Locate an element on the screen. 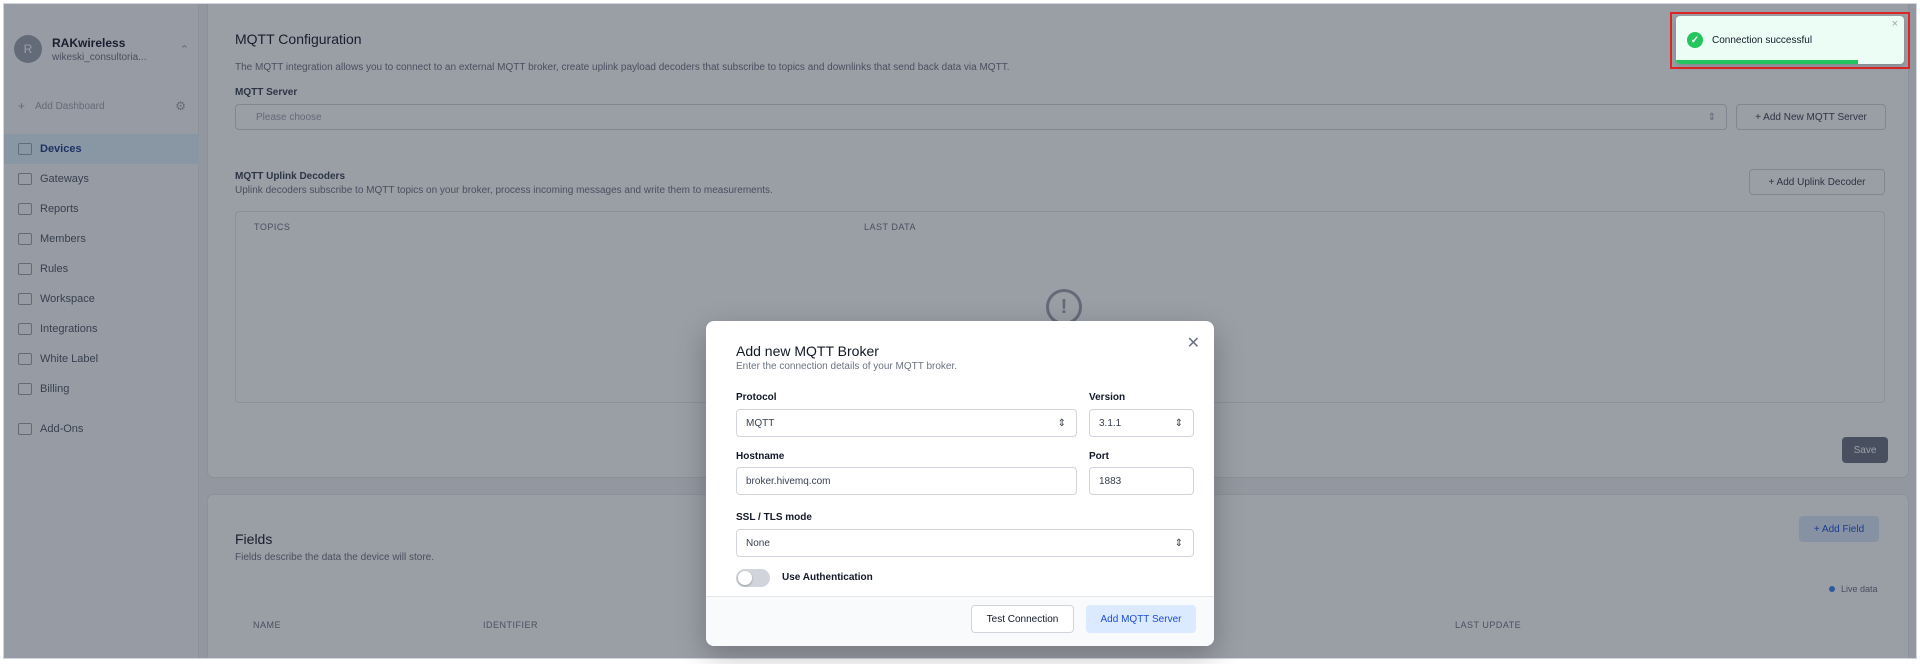 The height and width of the screenshot is (664, 1920). dialog-title: Add new MQTT Broker is located at coordinates (807, 351).